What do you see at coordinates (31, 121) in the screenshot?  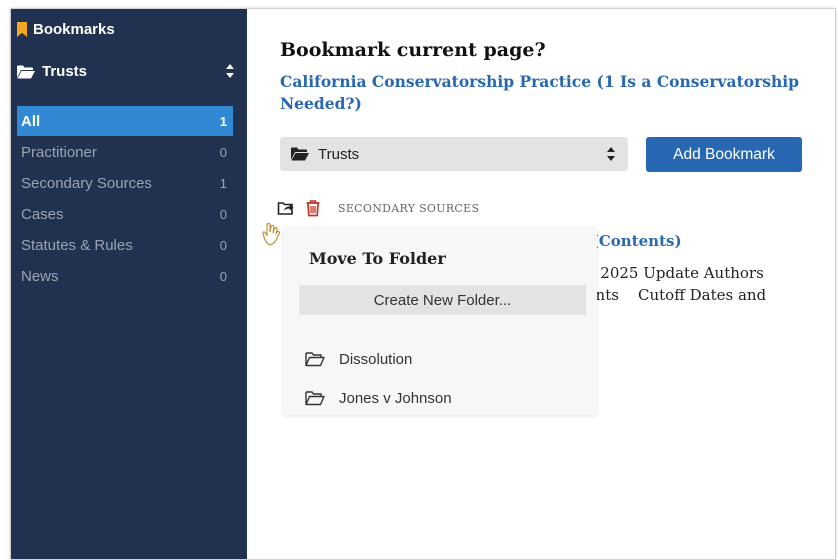 I see `sidebar-item-label: All` at bounding box center [31, 121].